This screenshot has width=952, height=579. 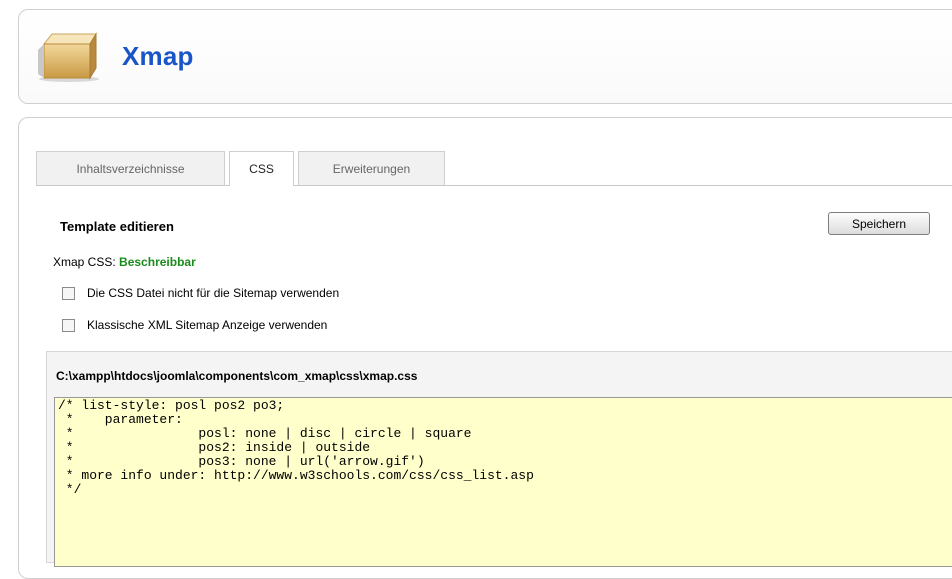 I want to click on css-status: Xmap CSS: Beschreibbar, so click(x=124, y=262).